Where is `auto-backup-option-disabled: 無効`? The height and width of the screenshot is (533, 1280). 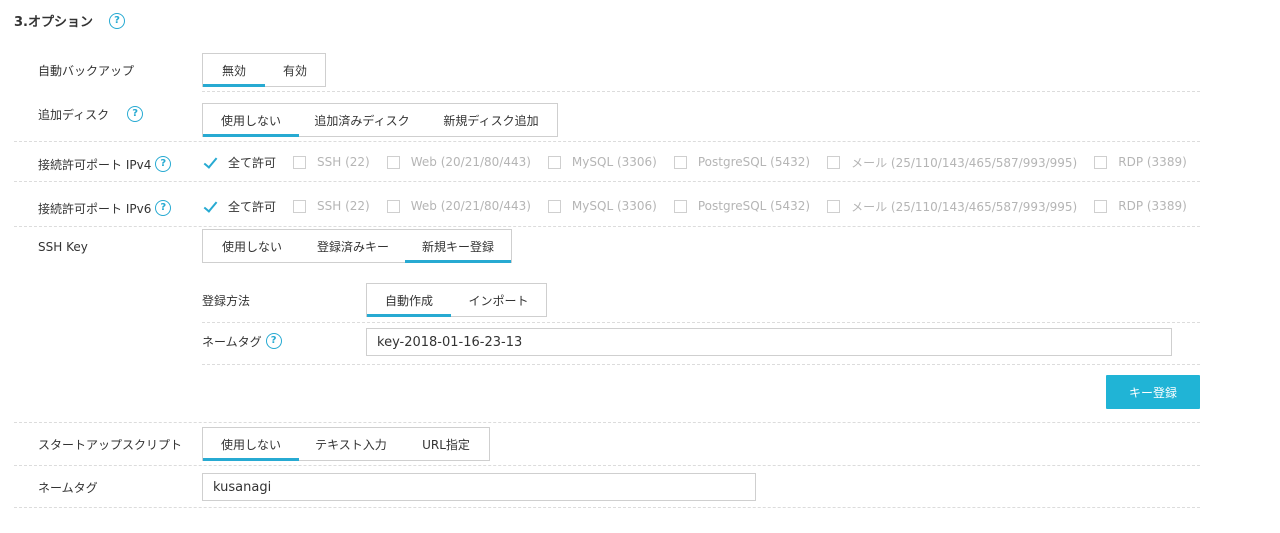 auto-backup-option-disabled: 無効 is located at coordinates (234, 70).